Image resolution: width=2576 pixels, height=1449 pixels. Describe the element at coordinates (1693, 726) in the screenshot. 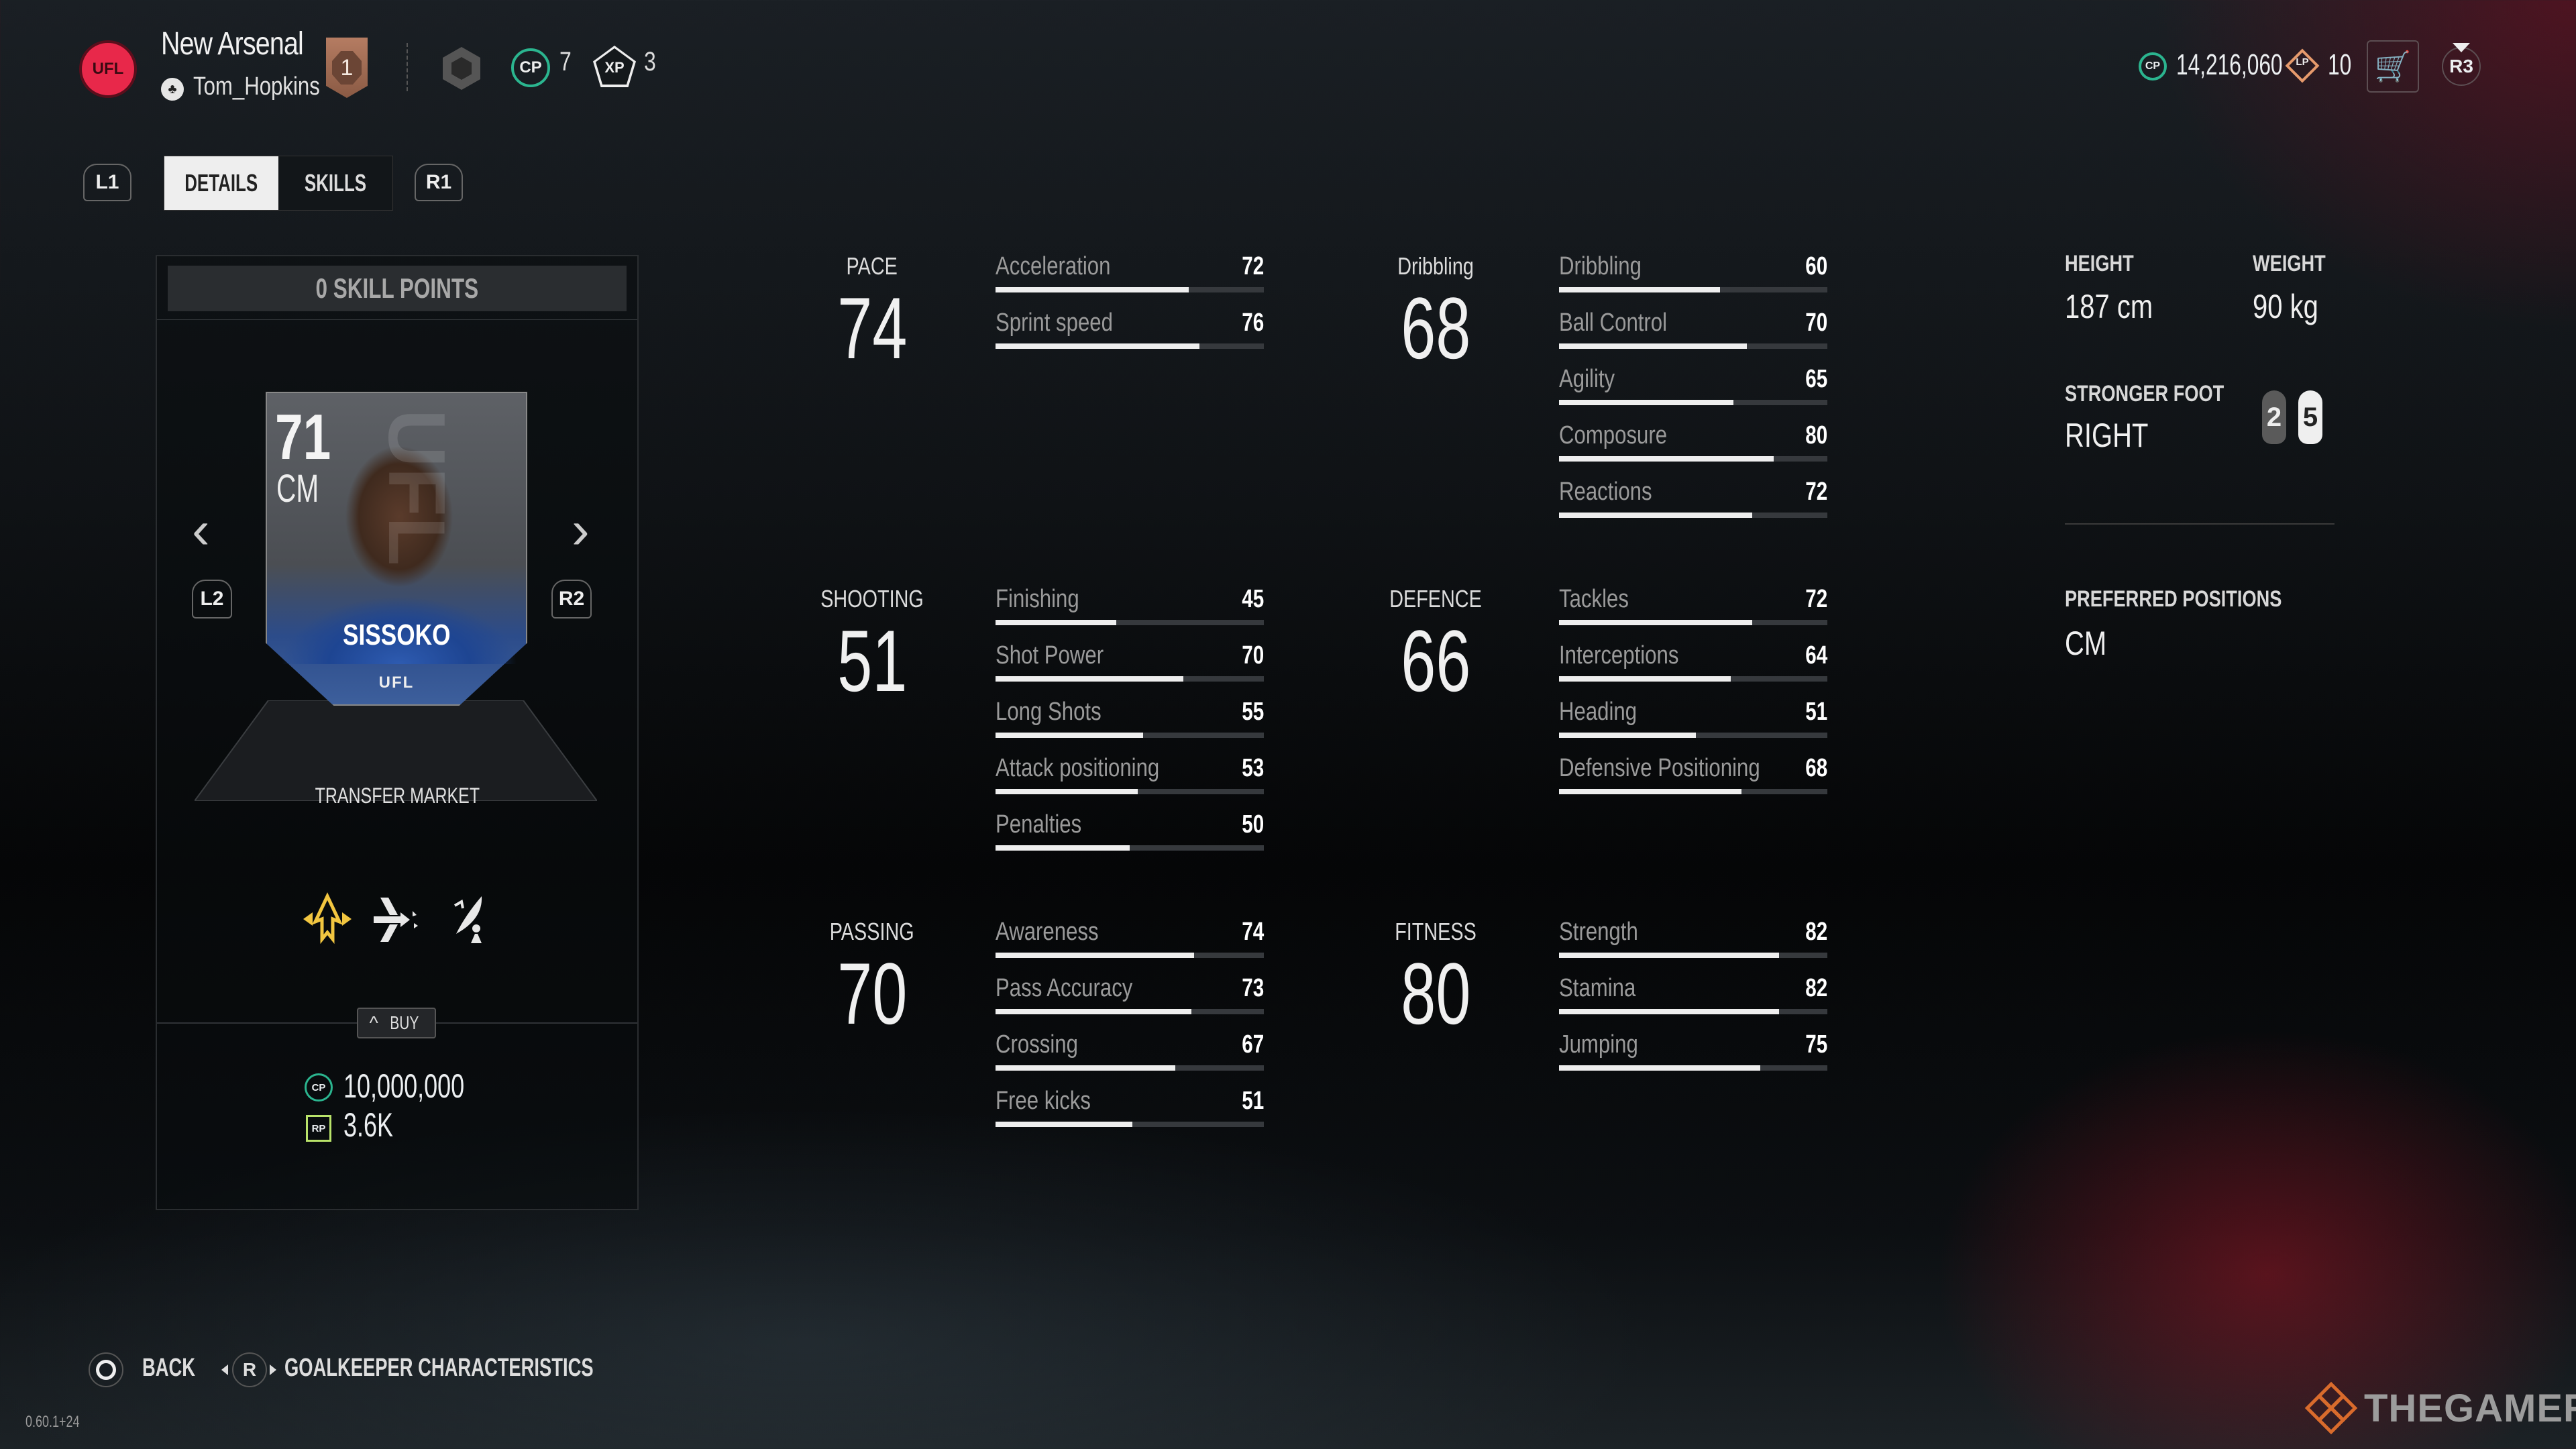

I see `attribute-row: Heading 51` at that location.